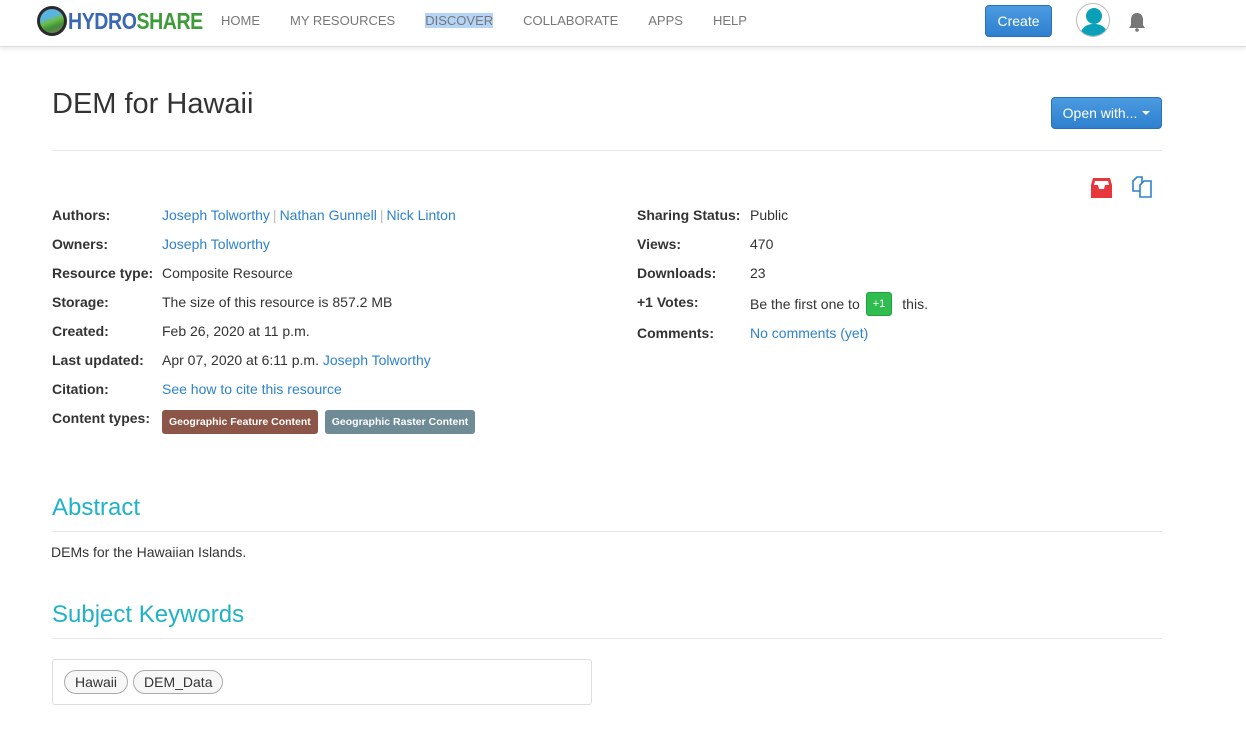 The height and width of the screenshot is (741, 1246). I want to click on views-label: Views:, so click(659, 244).